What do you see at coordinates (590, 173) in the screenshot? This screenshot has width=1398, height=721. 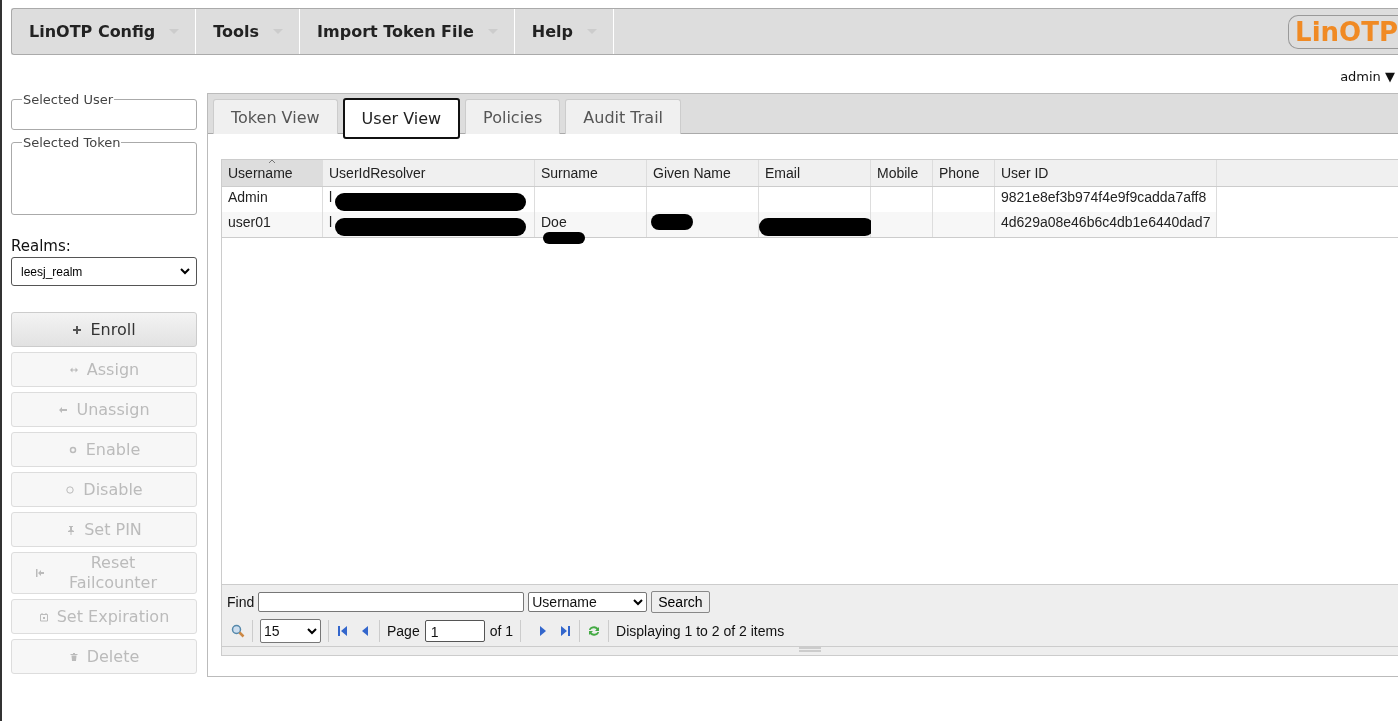 I see `column-header: Surname` at bounding box center [590, 173].